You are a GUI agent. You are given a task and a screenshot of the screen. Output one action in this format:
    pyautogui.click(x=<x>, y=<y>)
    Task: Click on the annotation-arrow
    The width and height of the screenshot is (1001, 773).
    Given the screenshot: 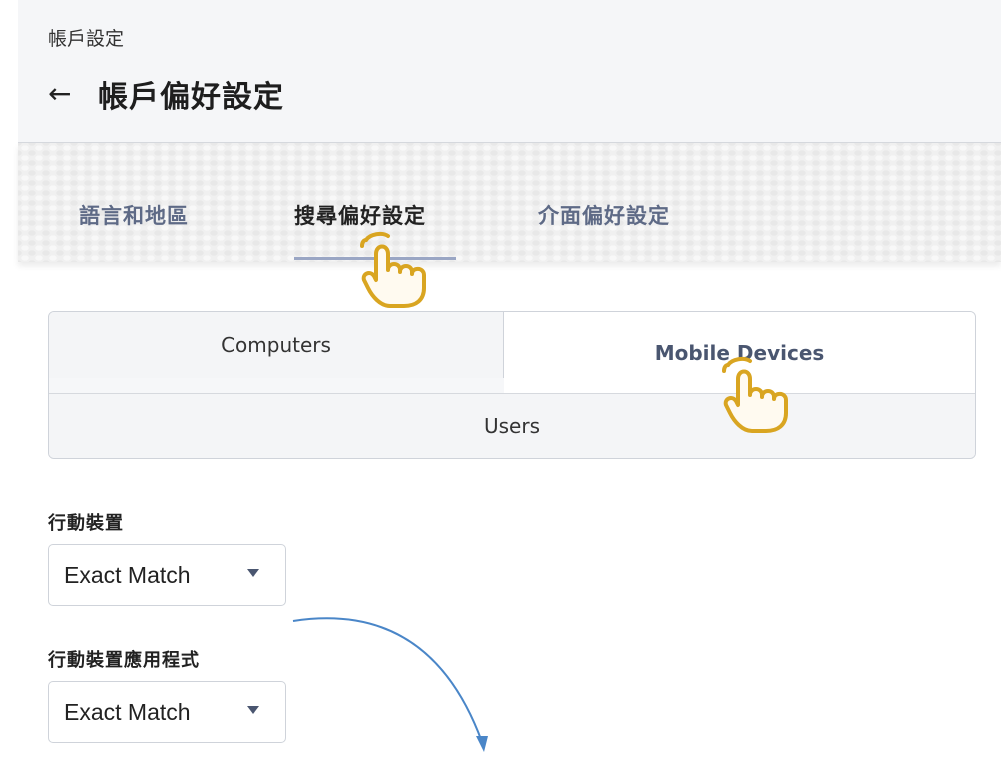 What is the action you would take?
    pyautogui.click(x=390, y=684)
    